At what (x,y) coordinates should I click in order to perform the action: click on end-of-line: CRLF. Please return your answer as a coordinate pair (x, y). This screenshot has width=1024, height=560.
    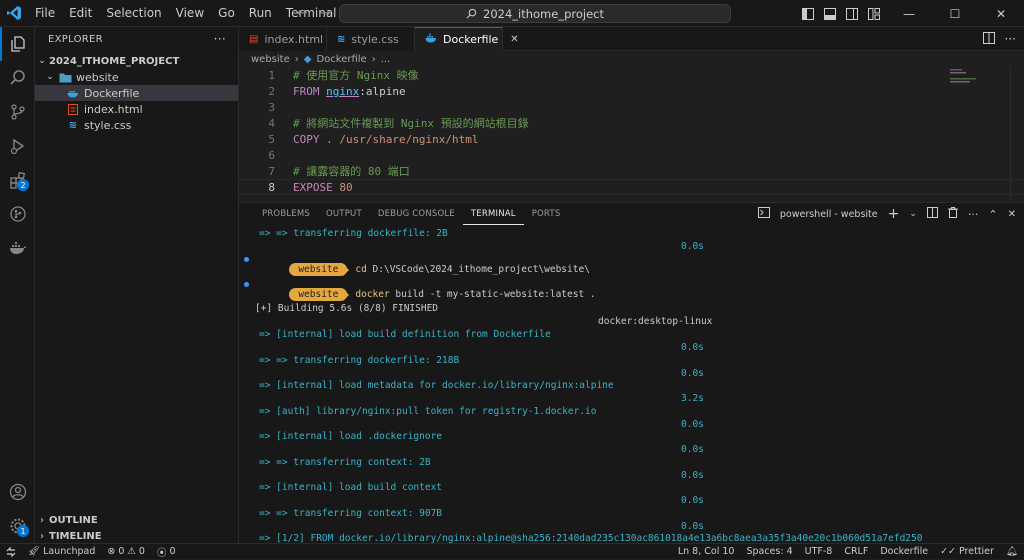
    Looking at the image, I should click on (856, 551).